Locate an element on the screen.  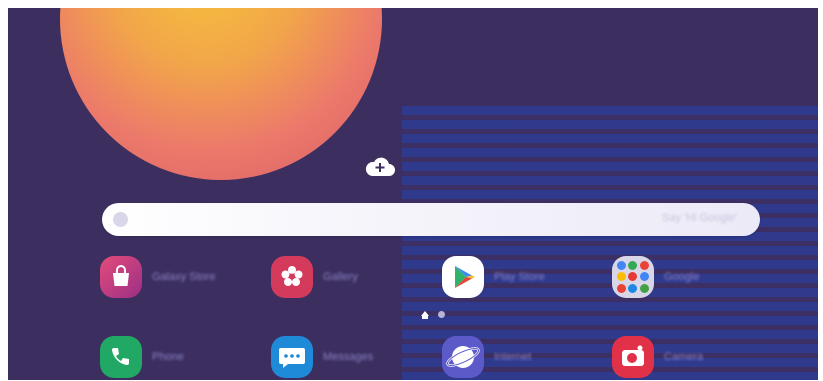
app-label: Google is located at coordinates (682, 277).